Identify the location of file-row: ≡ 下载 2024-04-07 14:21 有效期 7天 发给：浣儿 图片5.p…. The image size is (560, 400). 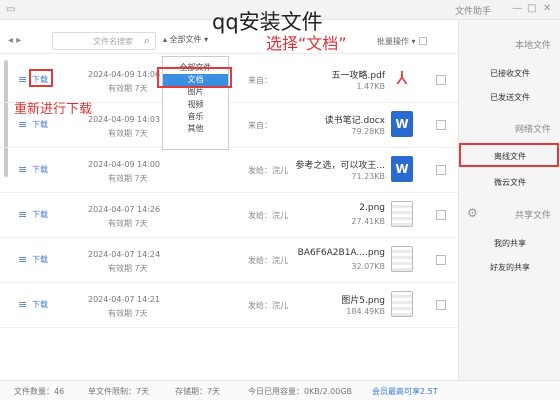
(229, 305).